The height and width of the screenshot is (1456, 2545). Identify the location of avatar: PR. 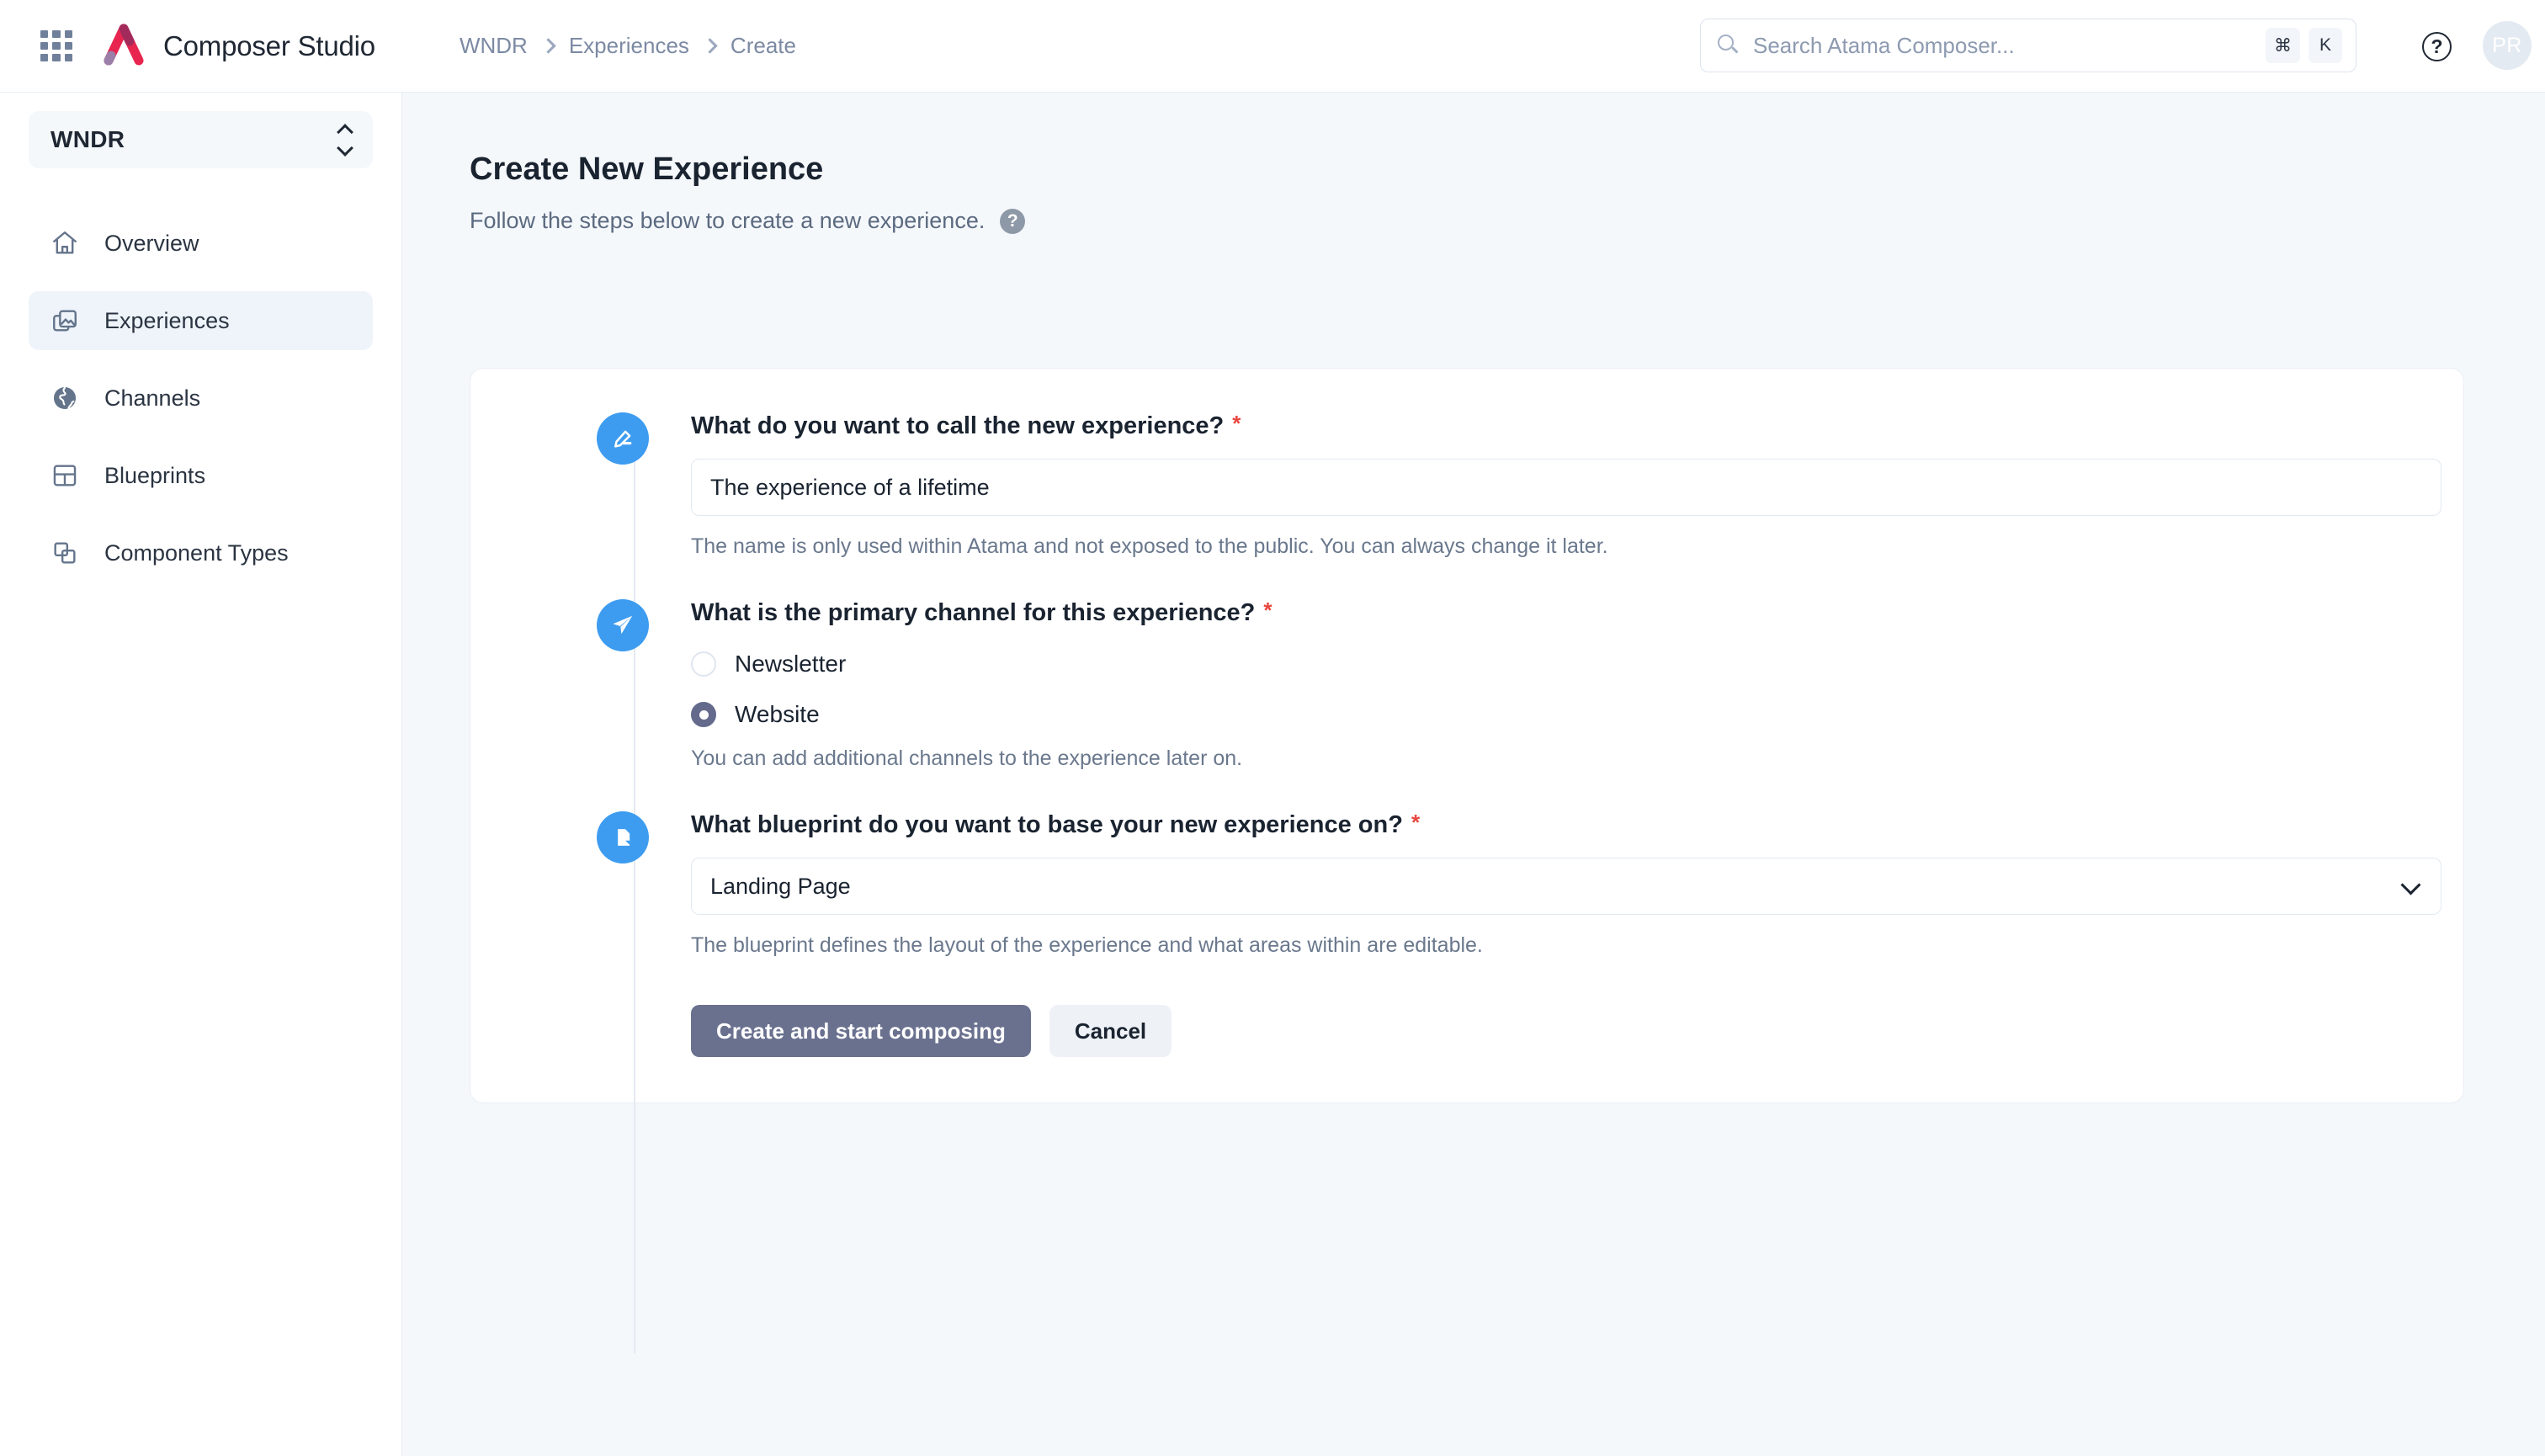
(2507, 45).